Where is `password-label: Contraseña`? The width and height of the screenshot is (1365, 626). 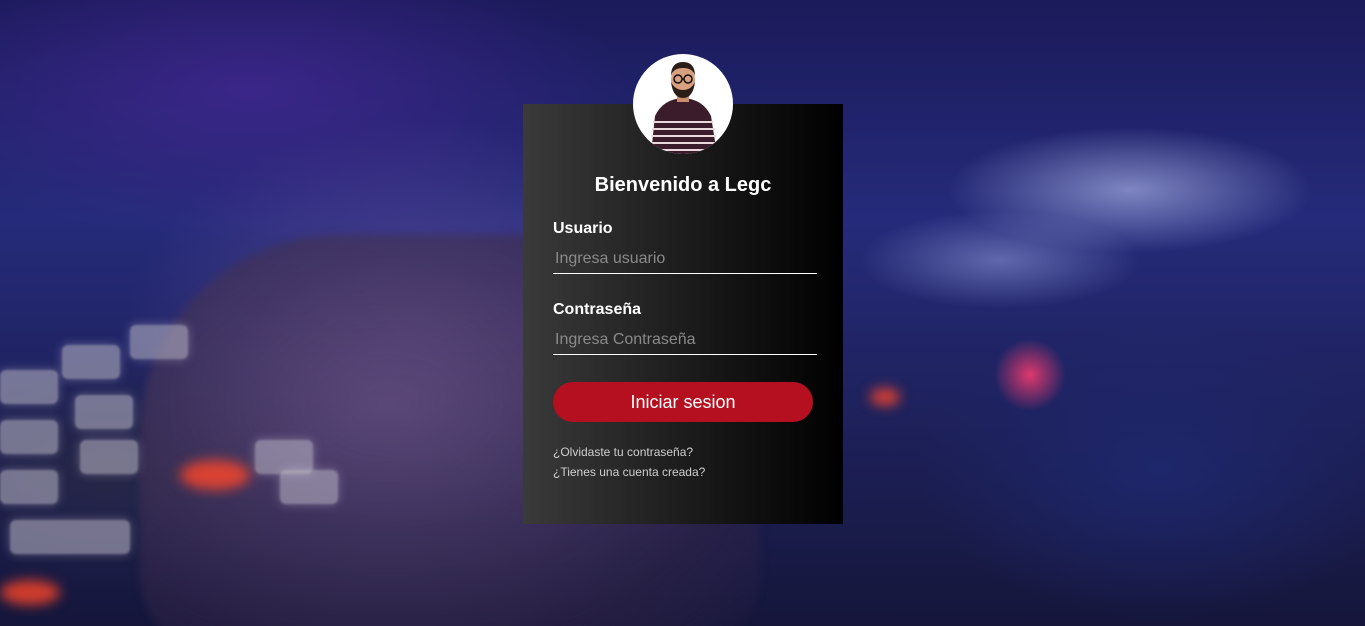 password-label: Contraseña is located at coordinates (597, 309).